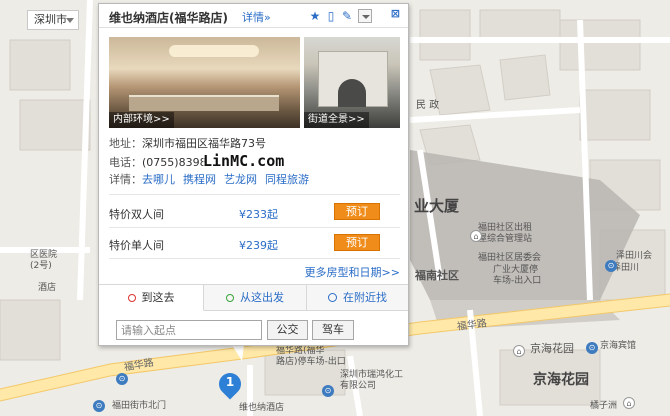 The width and height of the screenshot is (670, 416). Describe the element at coordinates (519, 351) in the screenshot. I see `poi-garden-icon: ⌂` at that location.